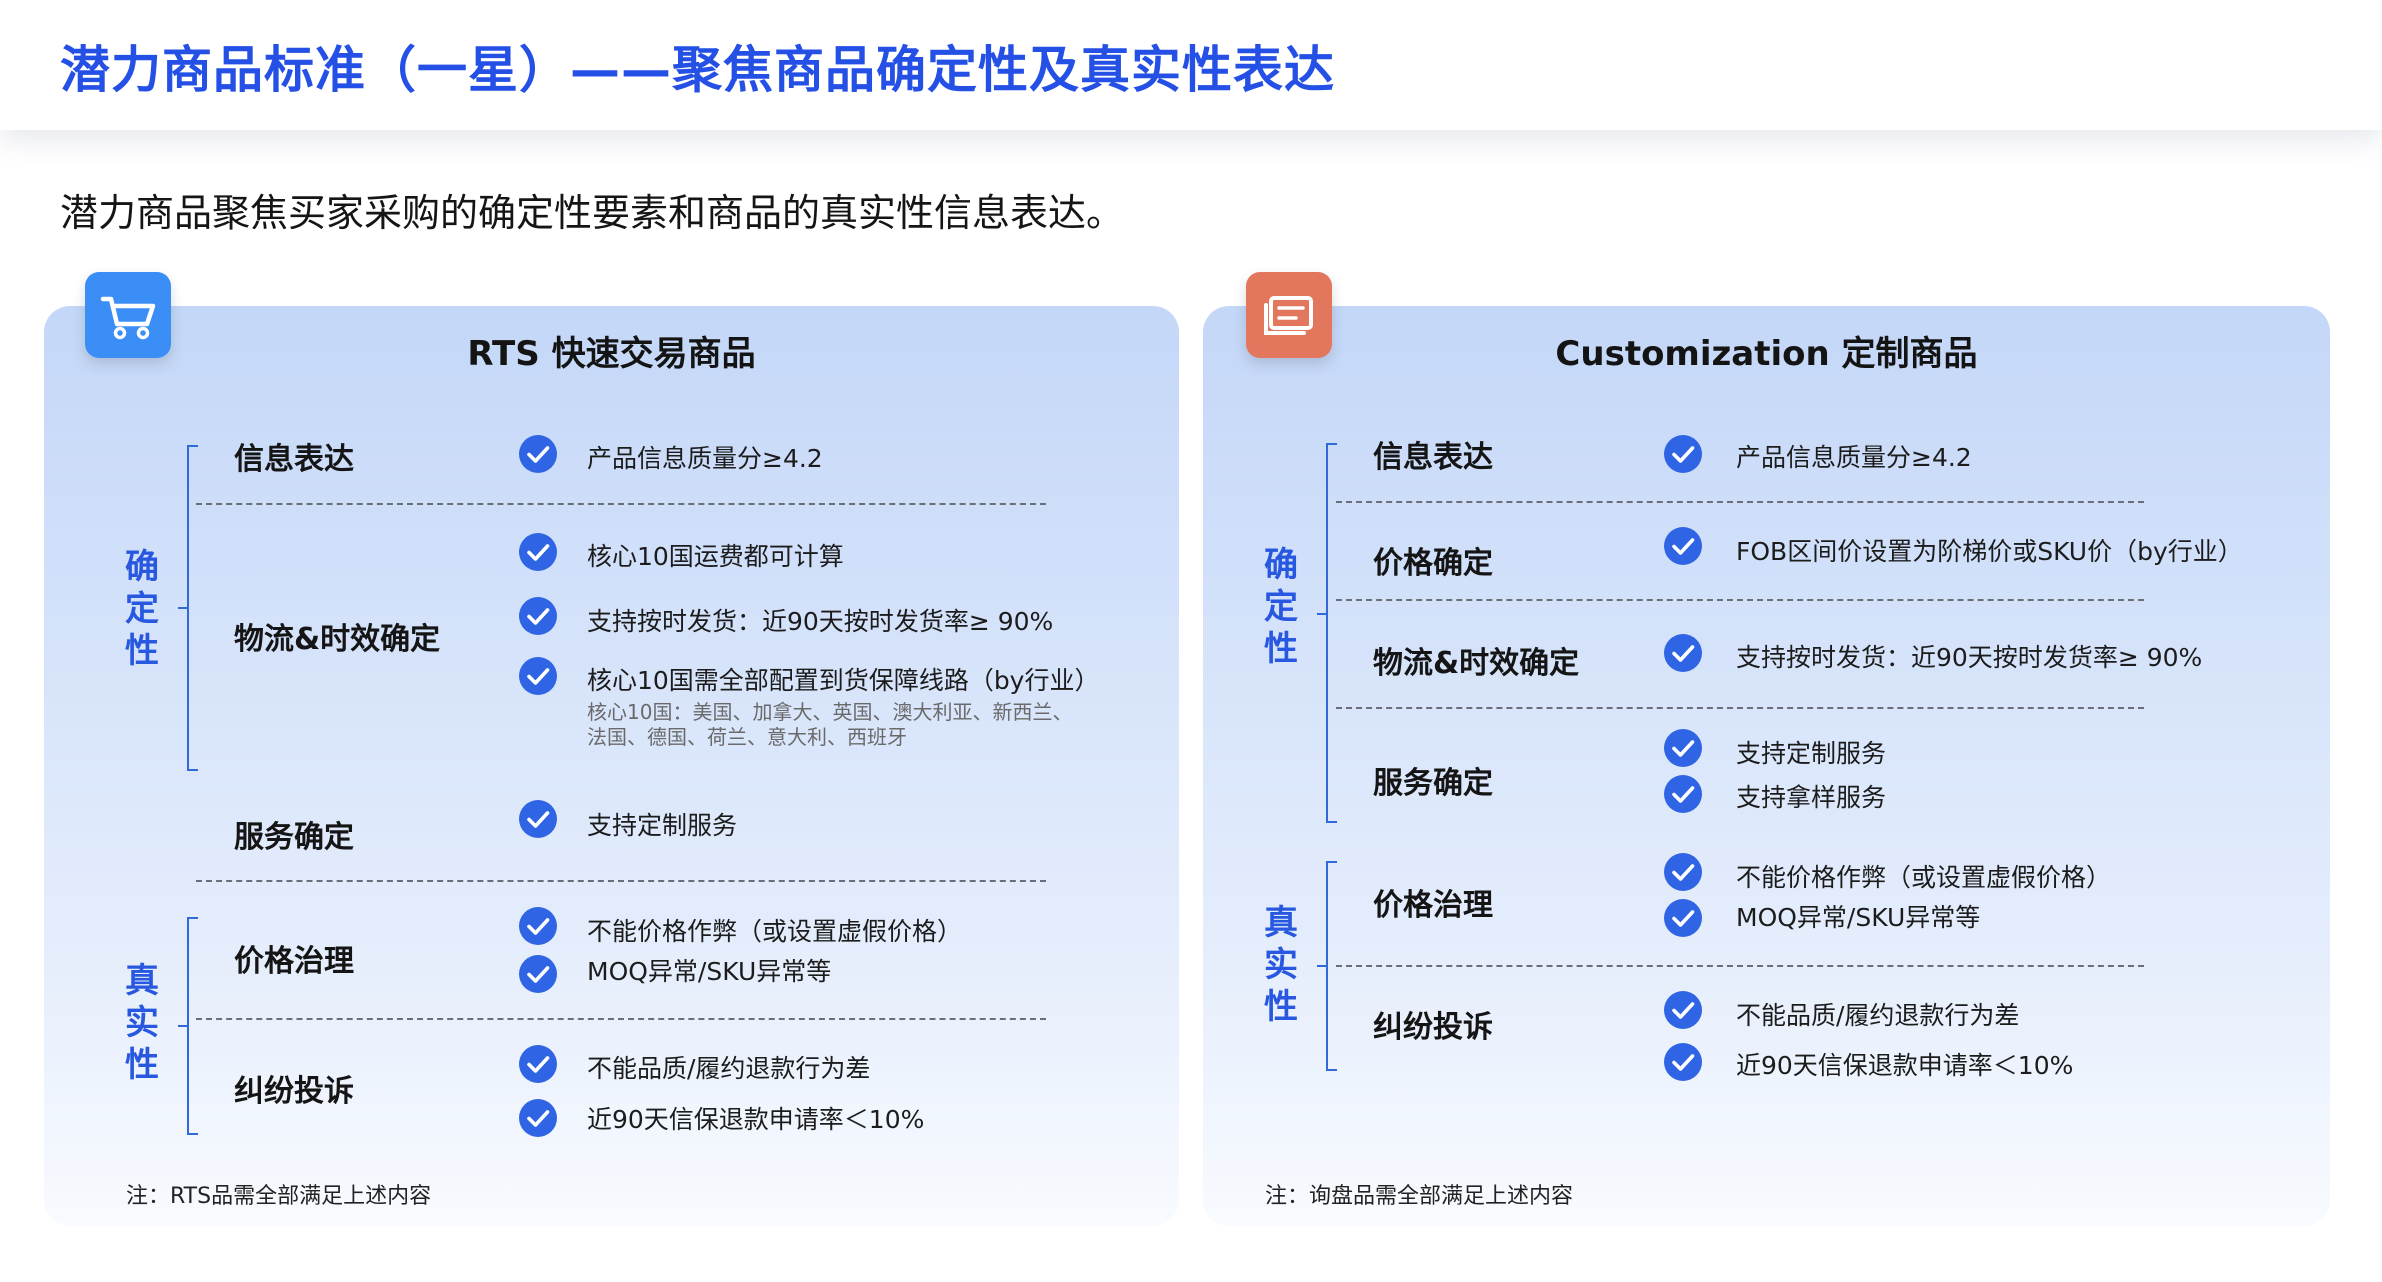 This screenshot has height=1282, width=2382. I want to click on customization-panel-title: Customization 定制商品, so click(1766, 354).